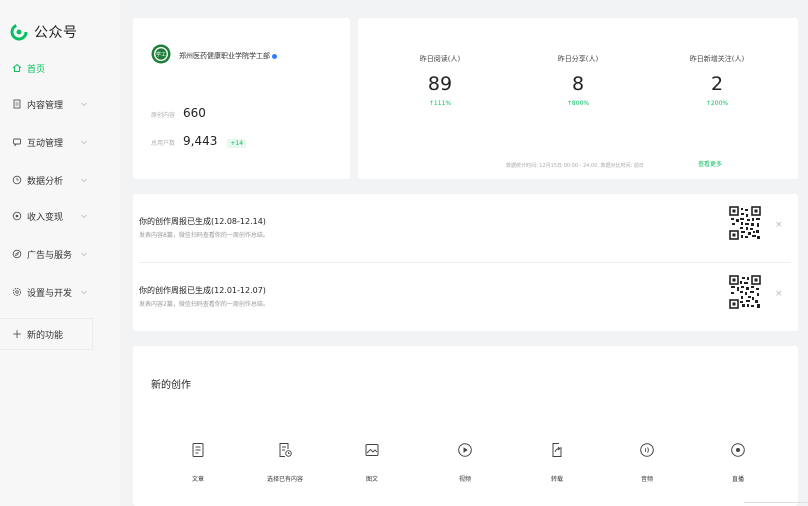 The image size is (808, 506). I want to click on wechat-official-logo-icon, so click(19, 32).